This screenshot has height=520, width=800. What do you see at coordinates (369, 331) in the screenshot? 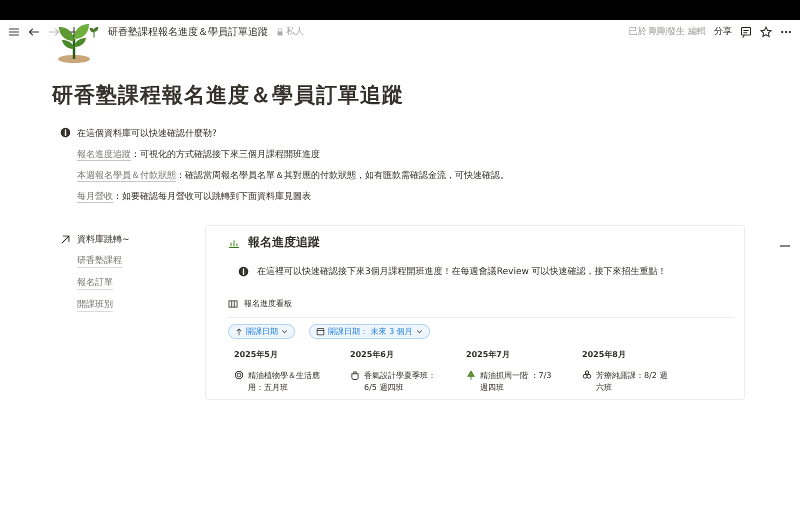
I see `filter-chip: 開課日期： 未來 3 個月` at bounding box center [369, 331].